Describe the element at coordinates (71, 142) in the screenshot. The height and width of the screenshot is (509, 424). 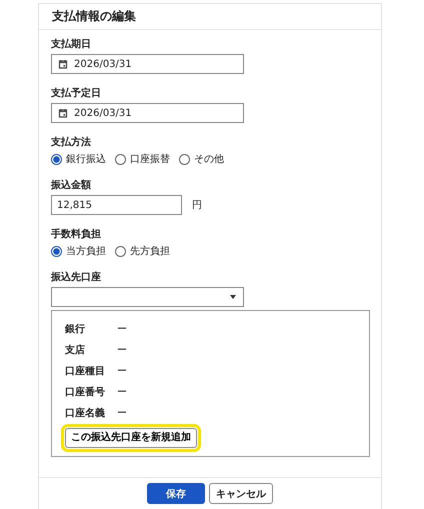
I see `field-label: 支払方法` at that location.